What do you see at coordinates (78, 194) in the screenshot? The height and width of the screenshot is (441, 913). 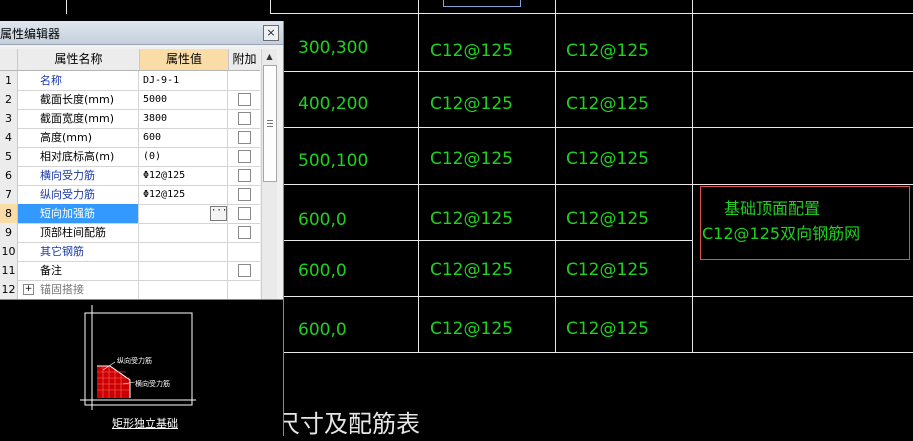 I see `property-name: 纵向受力筋` at bounding box center [78, 194].